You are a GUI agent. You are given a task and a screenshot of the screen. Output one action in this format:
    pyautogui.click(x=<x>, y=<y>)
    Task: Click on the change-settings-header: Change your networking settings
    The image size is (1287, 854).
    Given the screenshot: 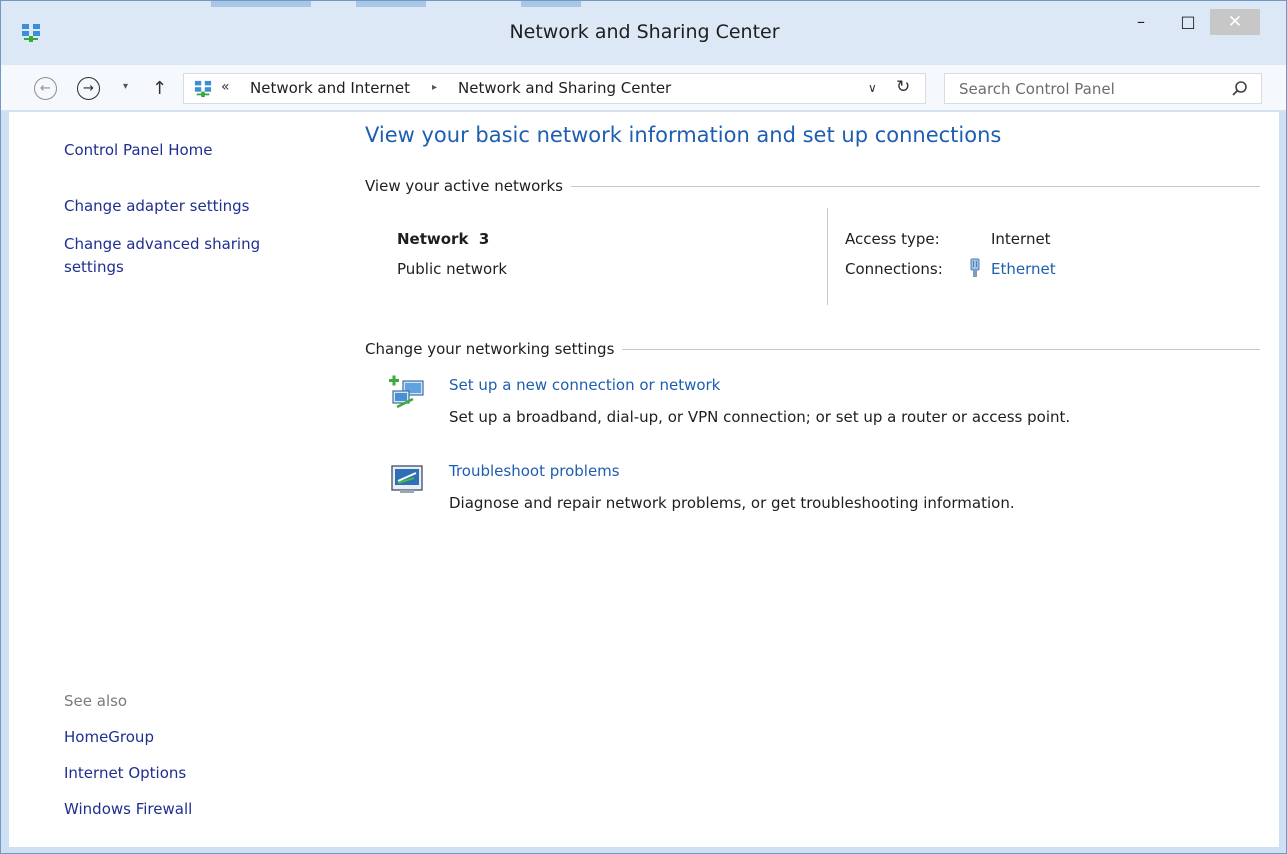 What is the action you would take?
    pyautogui.click(x=812, y=349)
    